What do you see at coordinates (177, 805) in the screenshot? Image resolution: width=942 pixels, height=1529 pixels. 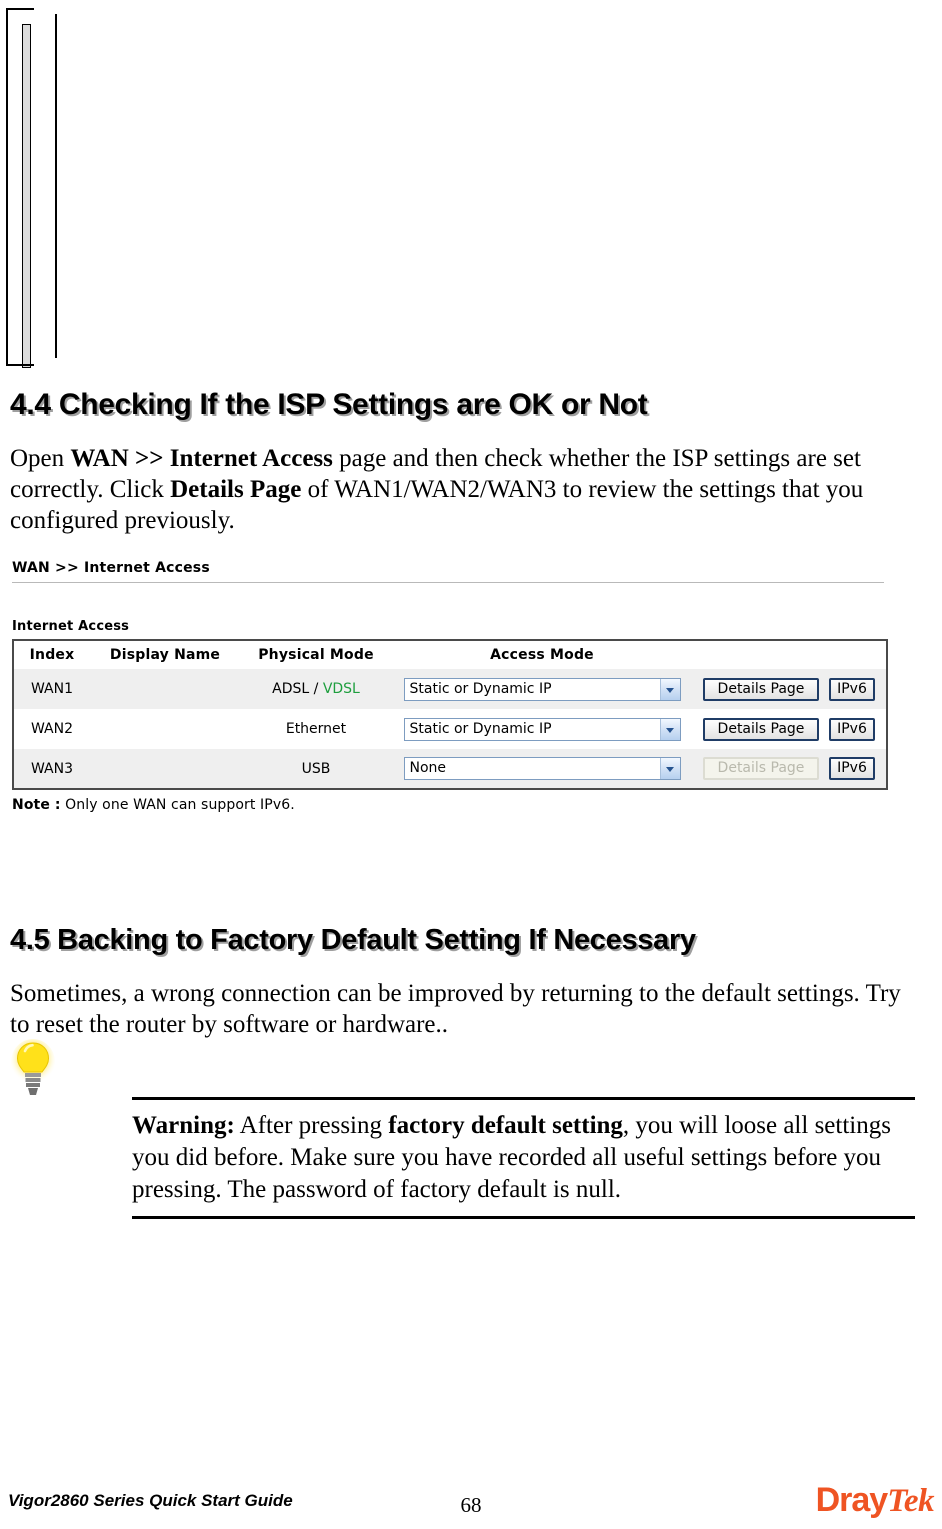 I see `note-text: Only one WAN can support IPv6.` at bounding box center [177, 805].